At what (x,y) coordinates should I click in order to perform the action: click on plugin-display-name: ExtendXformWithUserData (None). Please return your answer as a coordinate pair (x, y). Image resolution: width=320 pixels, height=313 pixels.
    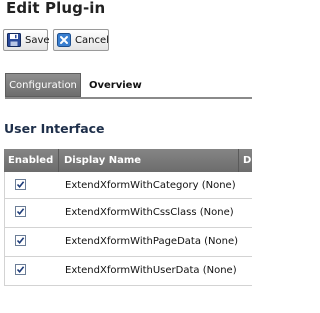
    Looking at the image, I should click on (151, 270).